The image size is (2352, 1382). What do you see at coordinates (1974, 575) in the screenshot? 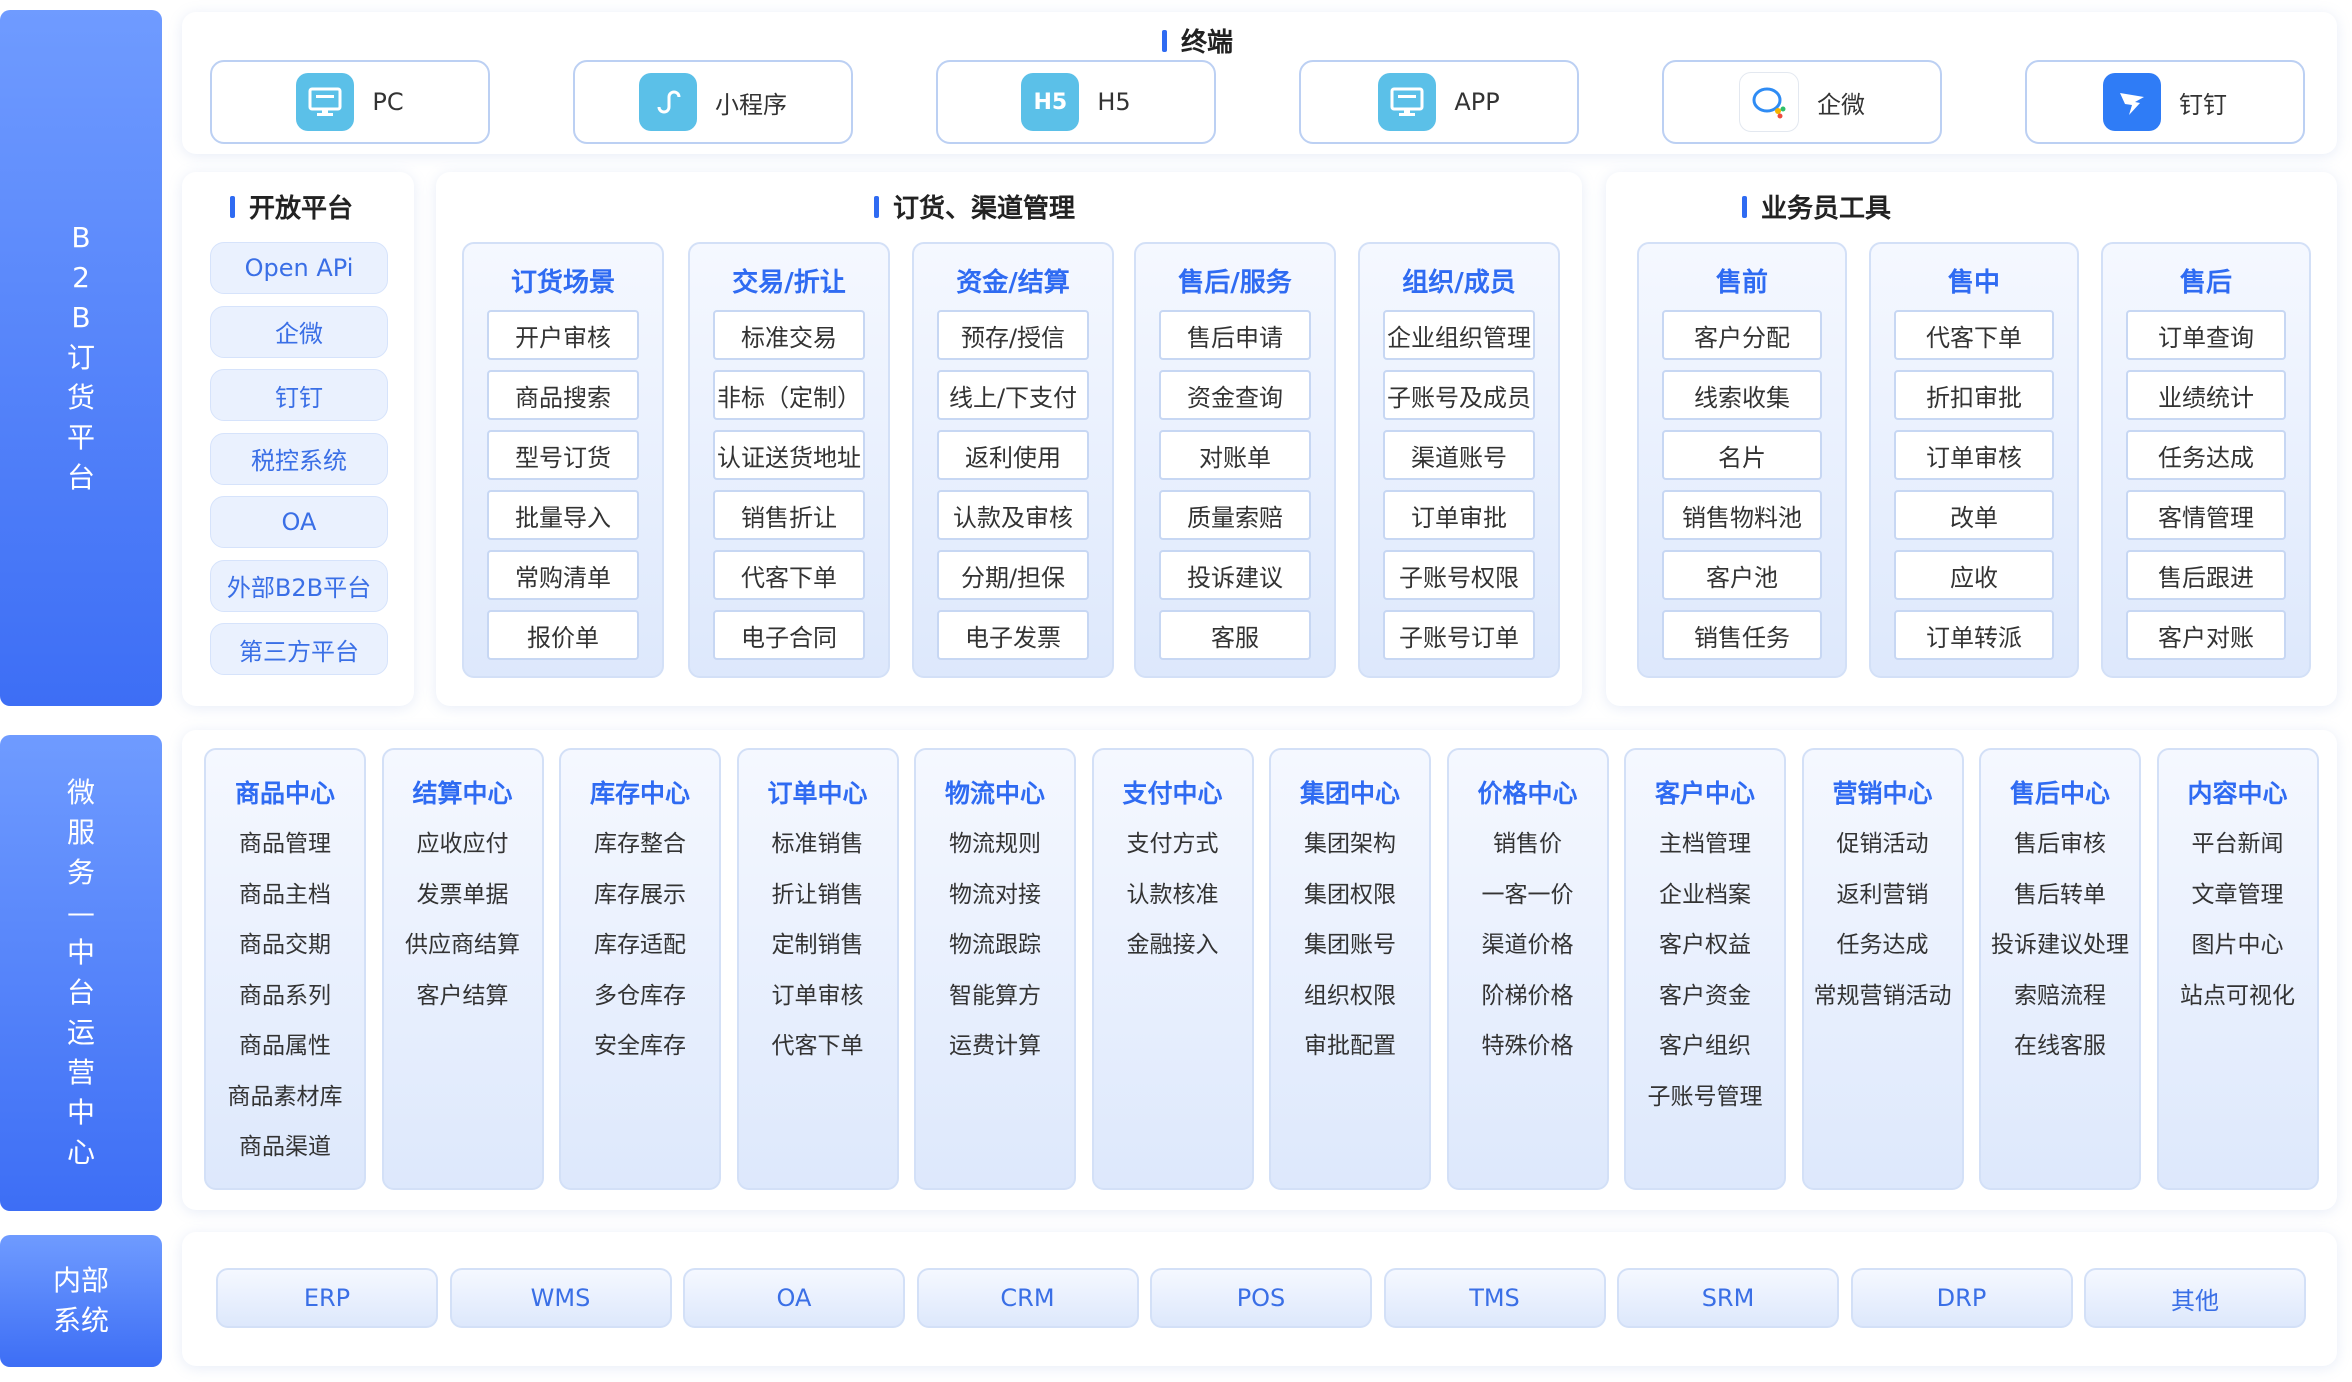
I see `card-item: 应收` at bounding box center [1974, 575].